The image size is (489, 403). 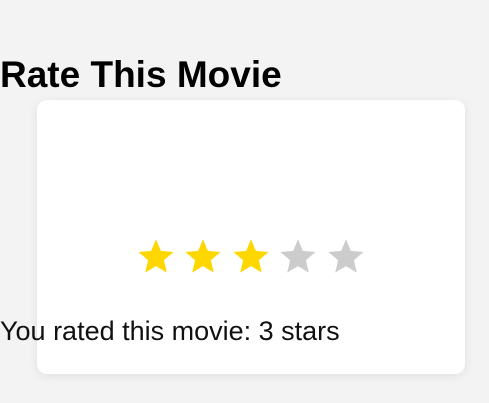 What do you see at coordinates (346, 256) in the screenshot?
I see `star-5-icon` at bounding box center [346, 256].